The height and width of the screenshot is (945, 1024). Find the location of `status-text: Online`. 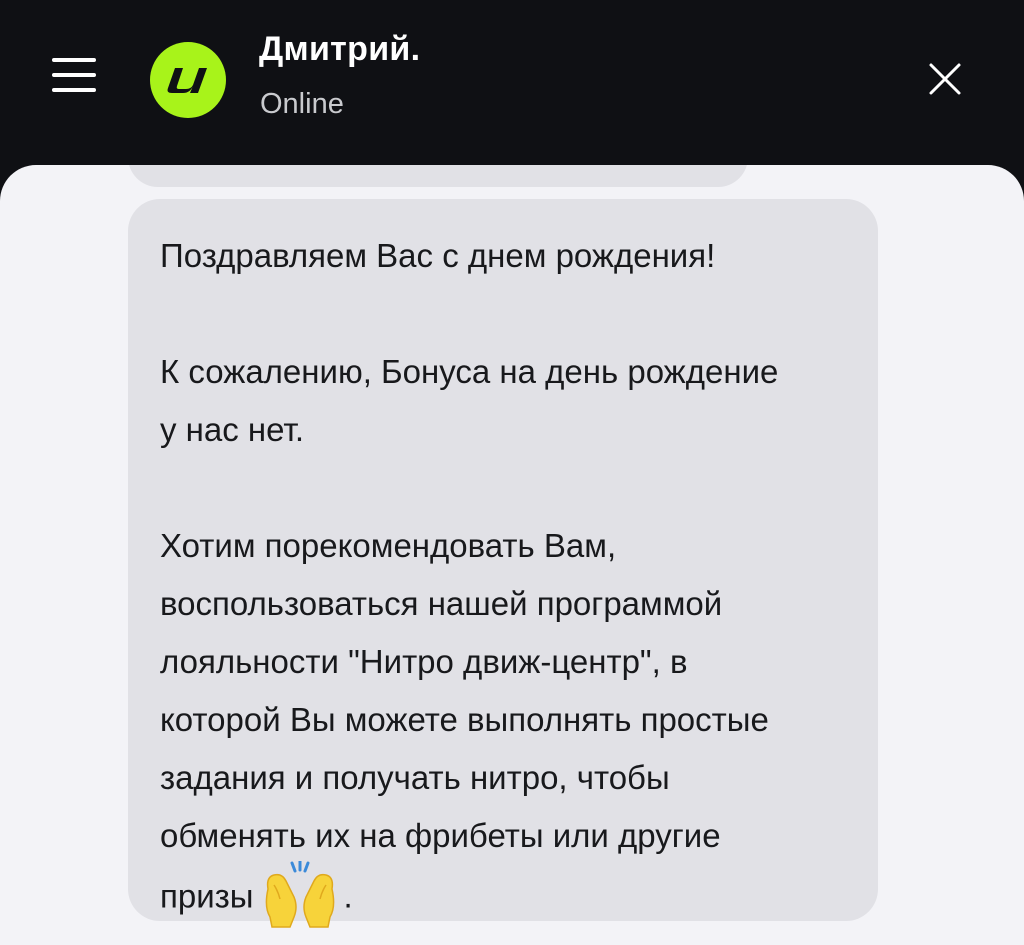

status-text: Online is located at coordinates (302, 104).